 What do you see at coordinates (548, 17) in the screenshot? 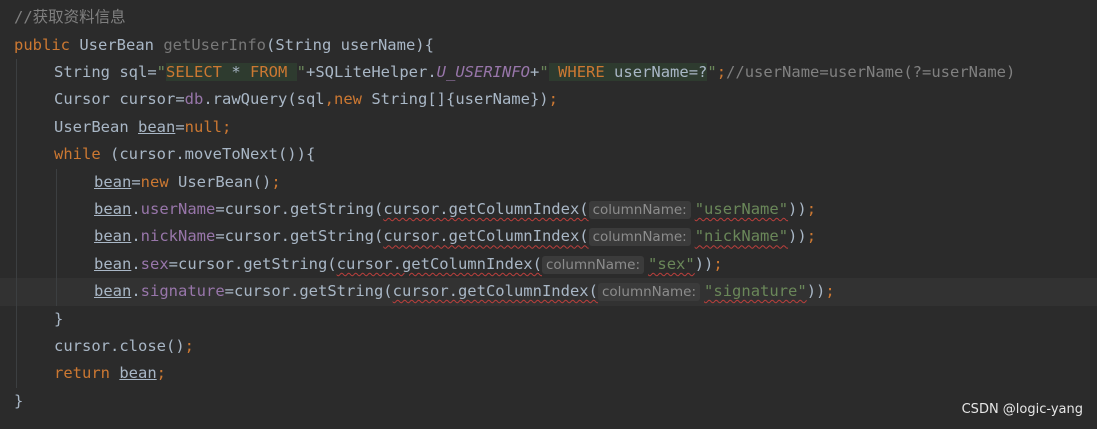
I see `code-line: //获取资料信息` at bounding box center [548, 17].